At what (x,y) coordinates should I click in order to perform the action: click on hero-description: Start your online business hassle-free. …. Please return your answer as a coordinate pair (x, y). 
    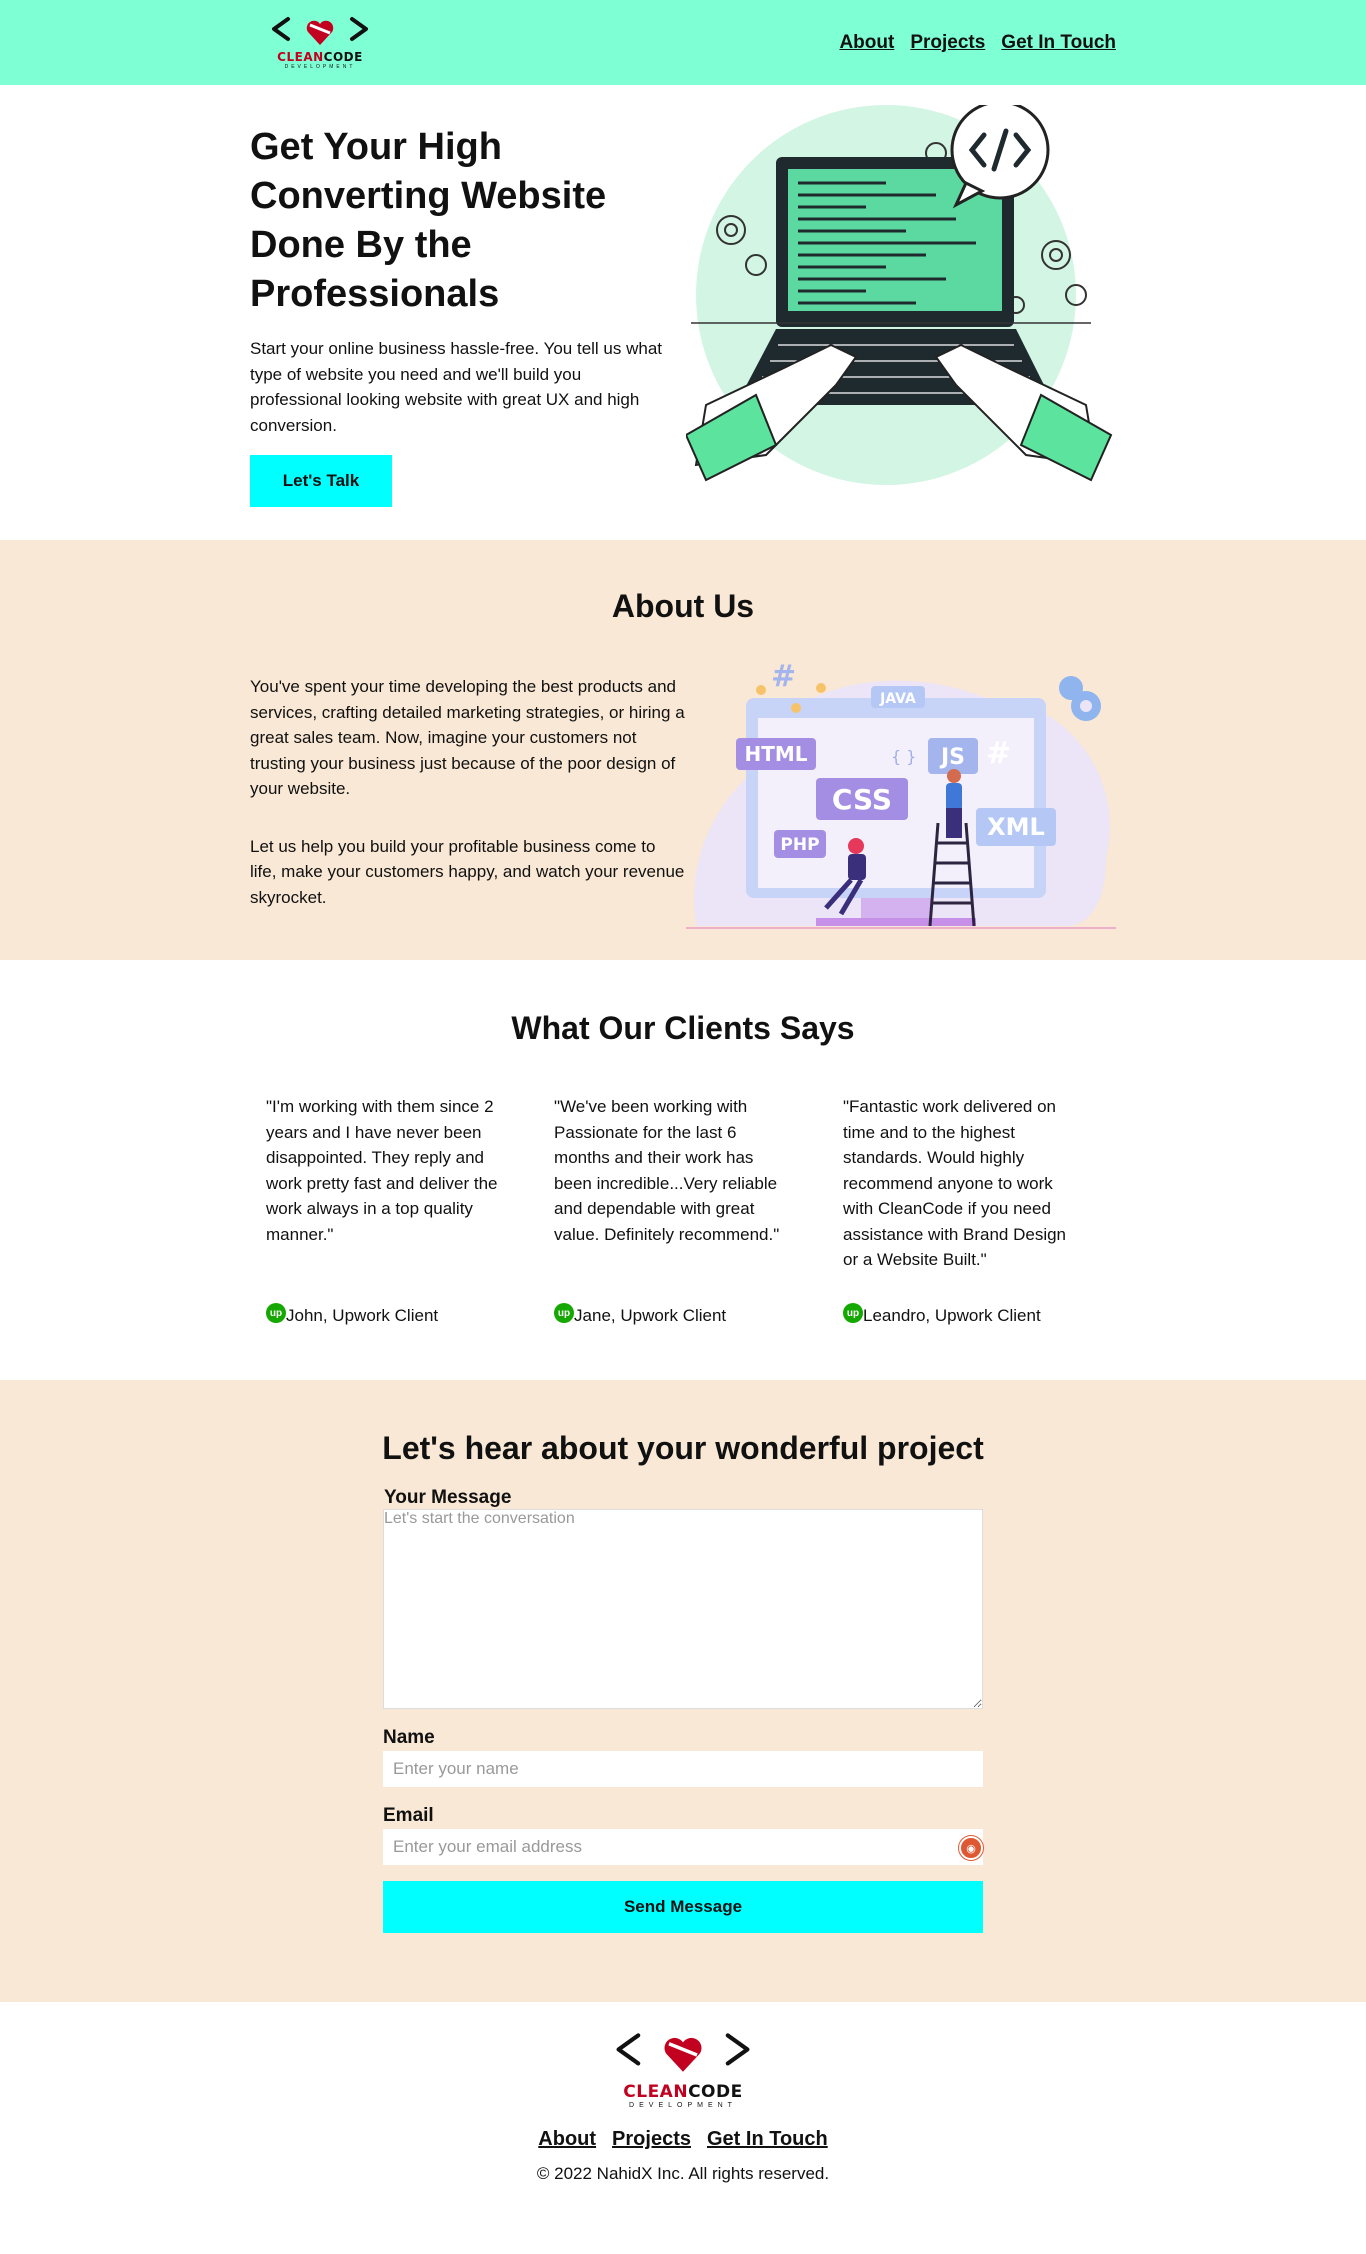
    Looking at the image, I should click on (456, 387).